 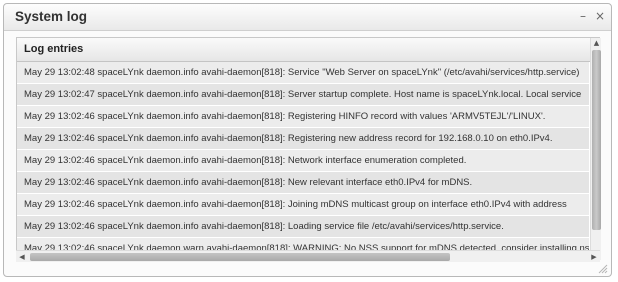 I want to click on window-titlebar: System log – ×, so click(x=307, y=17).